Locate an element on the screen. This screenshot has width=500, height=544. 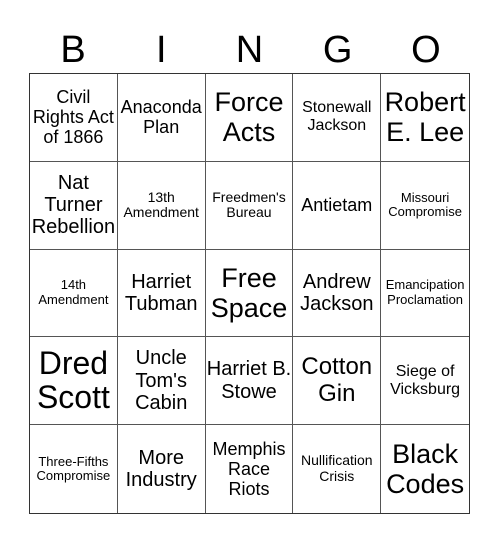
bingo-cell: Andrew Jackson is located at coordinates (337, 293).